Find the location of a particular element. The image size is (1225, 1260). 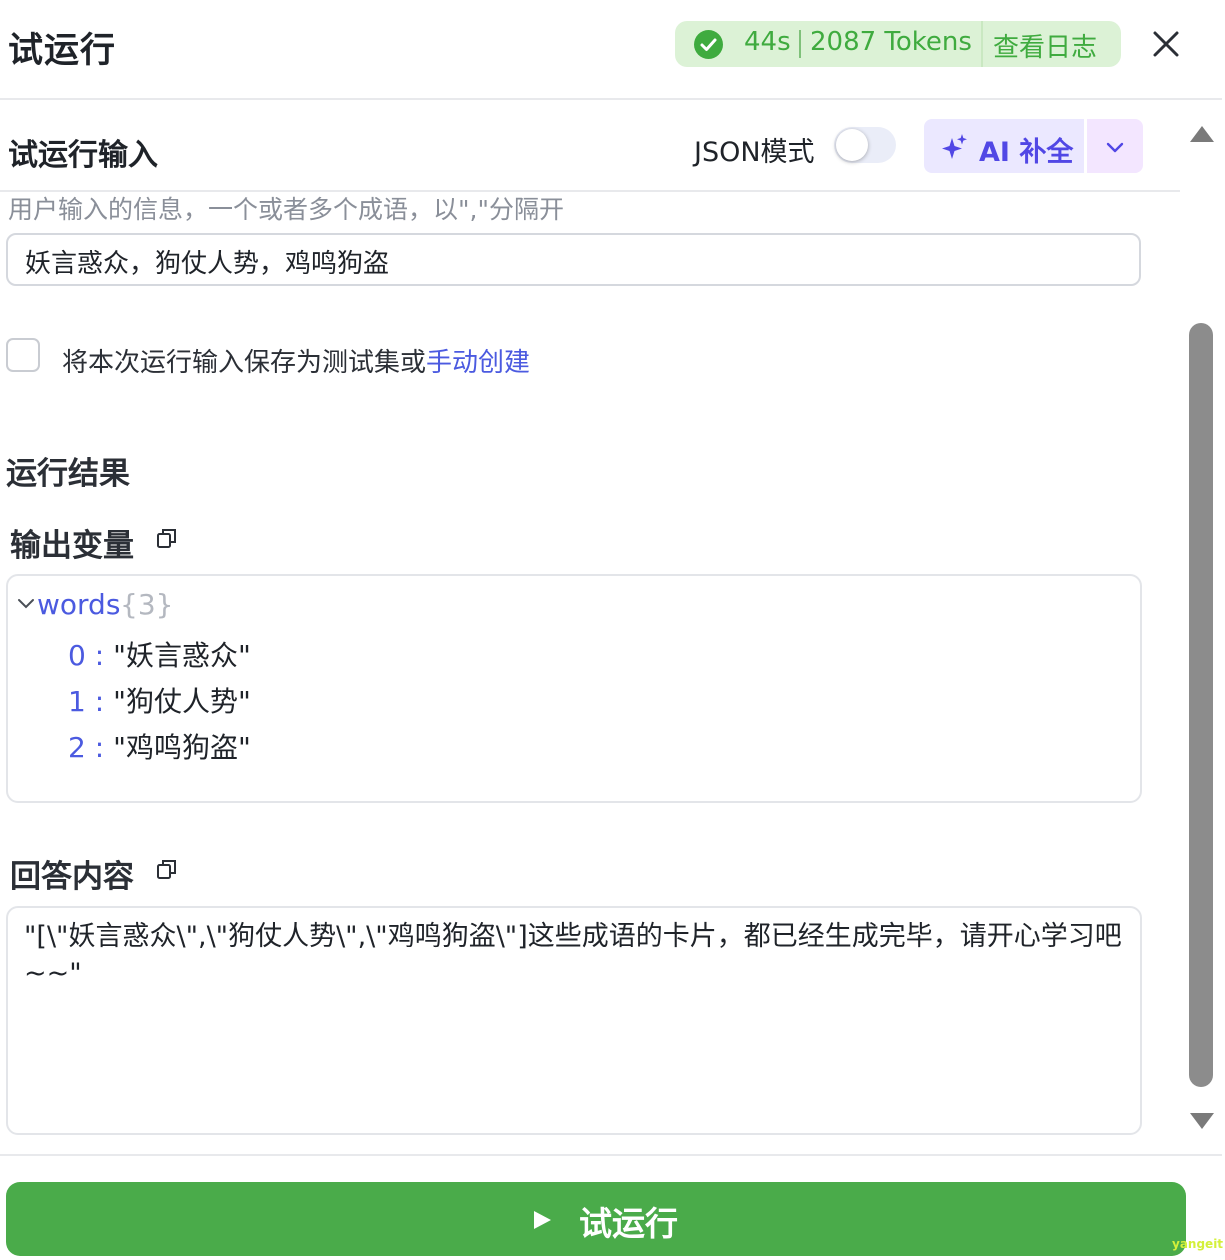

input-field-label: 用户输入的信息，一个或者多个成语，以","分隔开 is located at coordinates (286, 209).